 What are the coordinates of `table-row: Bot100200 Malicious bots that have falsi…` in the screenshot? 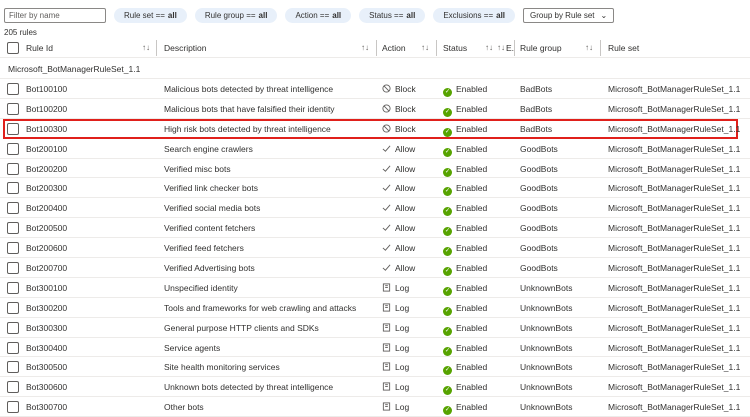 It's located at (375, 109).